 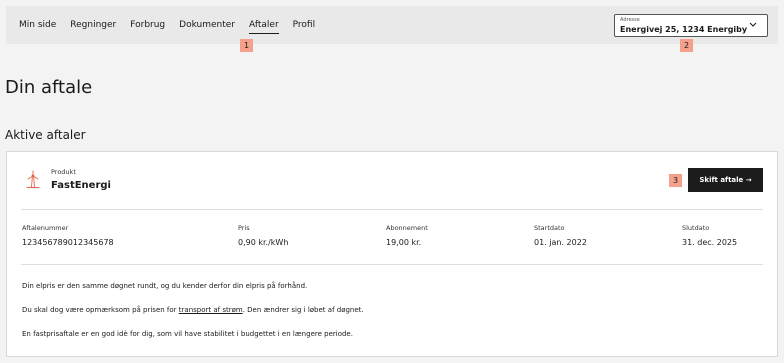 What do you see at coordinates (725, 180) in the screenshot?
I see `switch-agreement-button: Skift aftale →` at bounding box center [725, 180].